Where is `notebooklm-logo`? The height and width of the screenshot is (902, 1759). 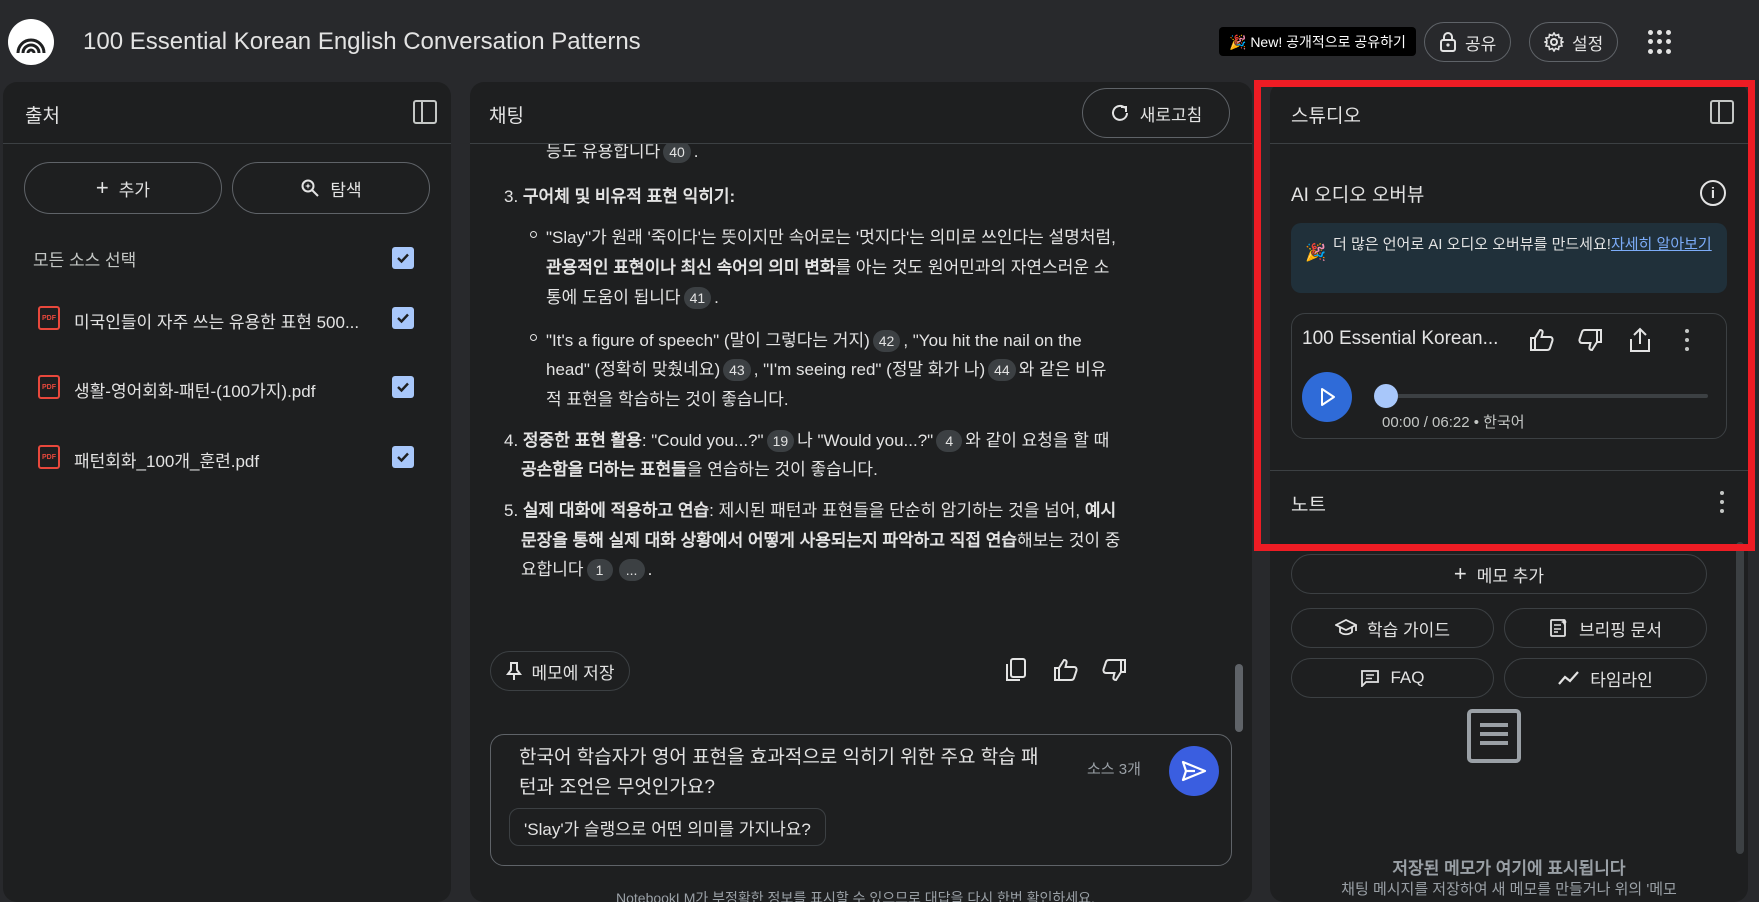
notebooklm-logo is located at coordinates (31, 42).